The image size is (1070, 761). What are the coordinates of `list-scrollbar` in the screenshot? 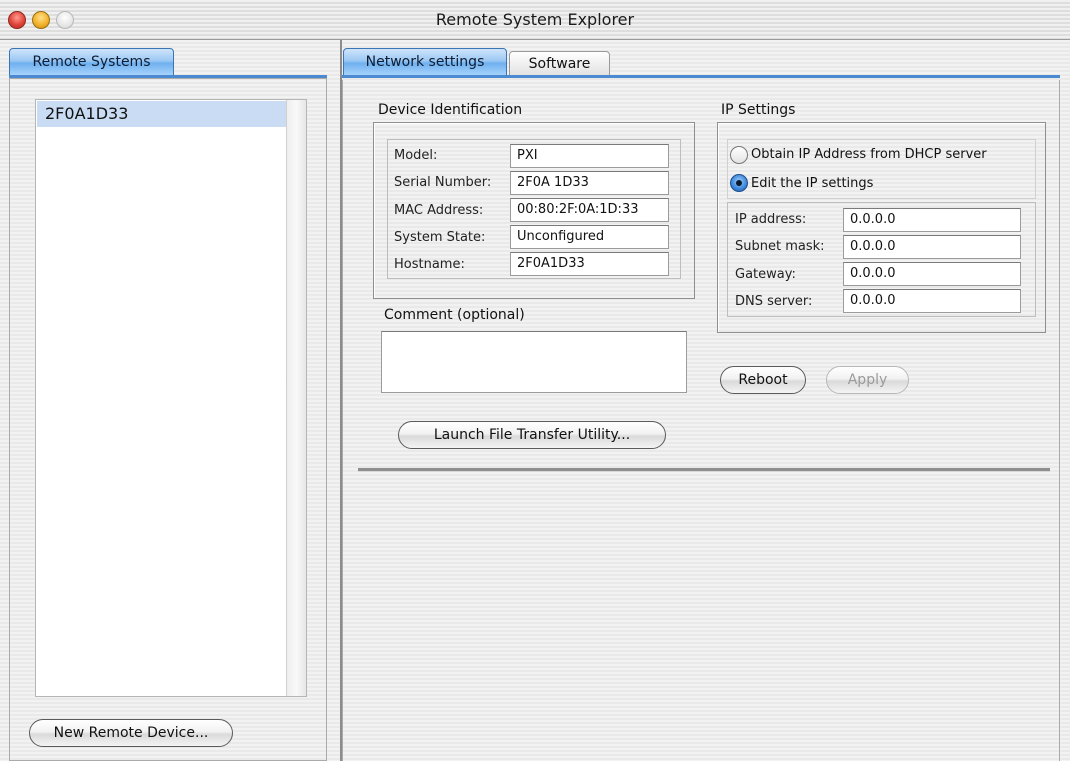 It's located at (296, 398).